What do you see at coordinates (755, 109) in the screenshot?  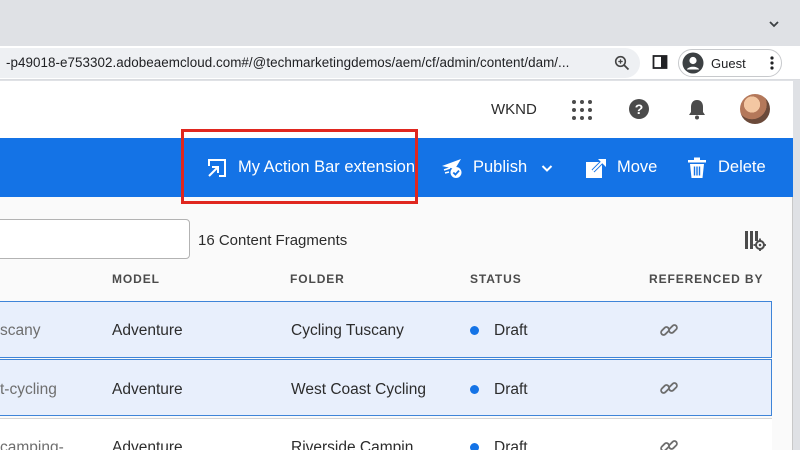 I see `user-avatar` at bounding box center [755, 109].